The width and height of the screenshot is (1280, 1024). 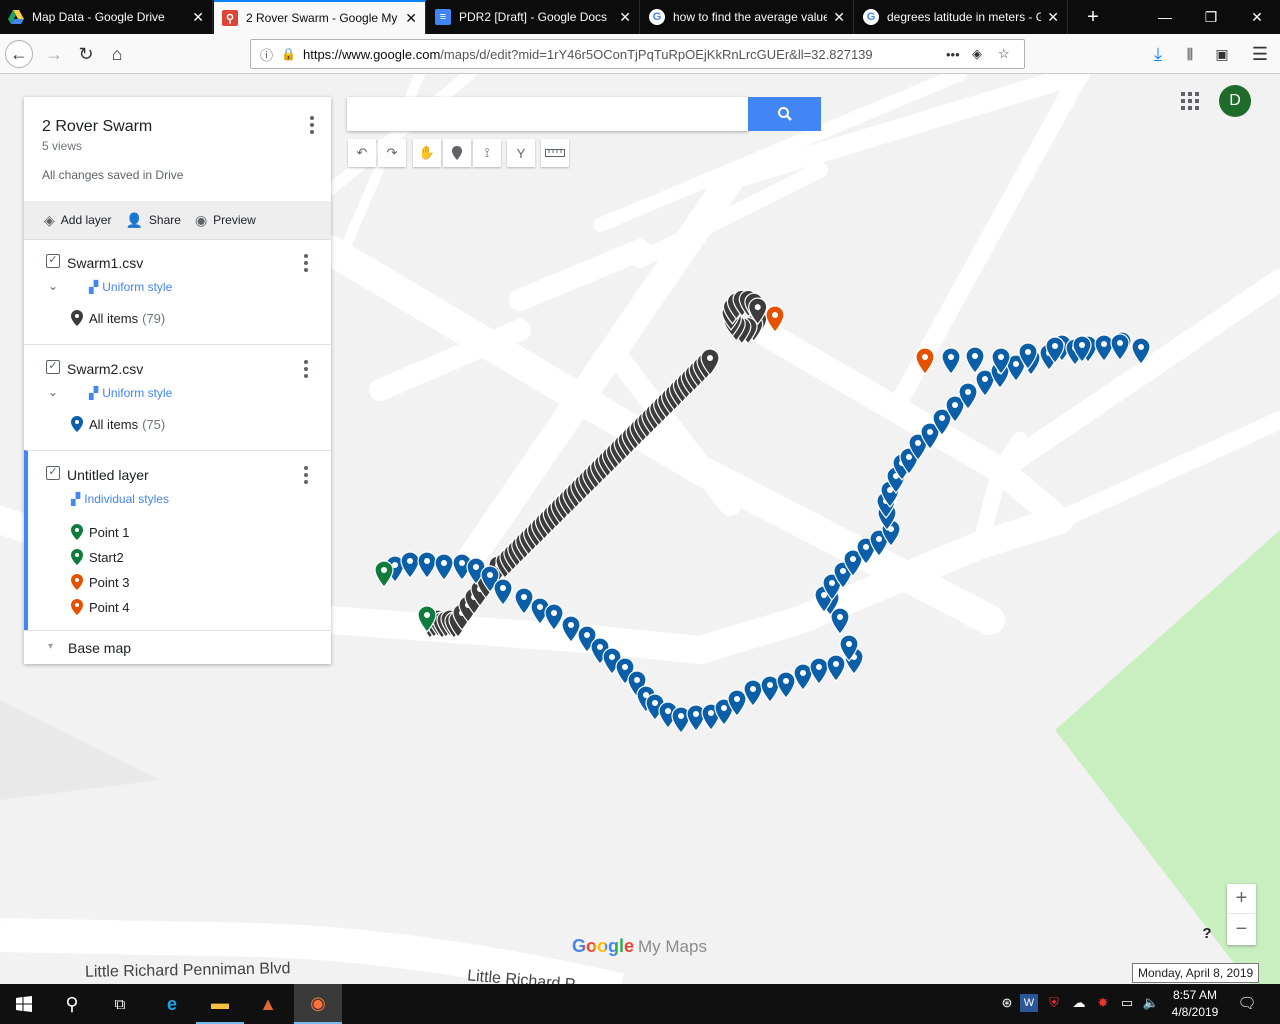 I want to click on map-title: 2 Rover Swarm, so click(x=97, y=127).